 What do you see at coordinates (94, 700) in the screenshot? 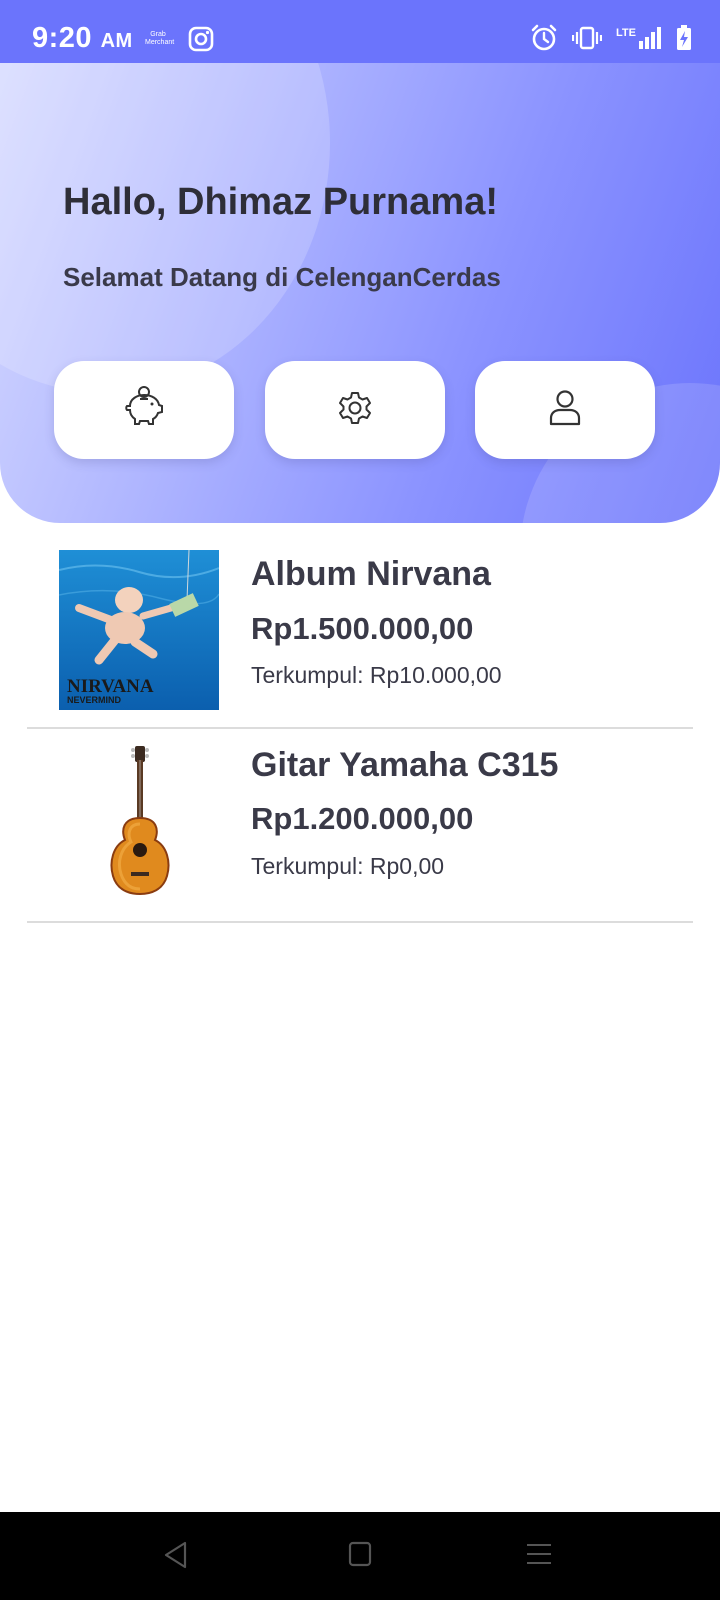
I see `album-cover-subtitle: NEVERMIND` at bounding box center [94, 700].